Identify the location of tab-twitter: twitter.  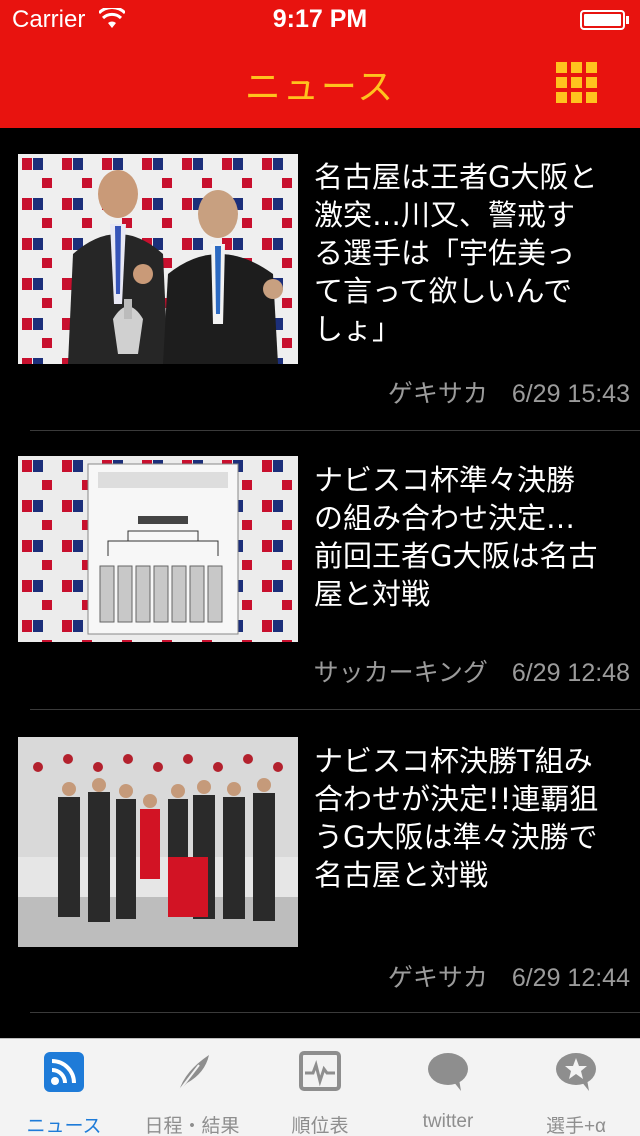
(448, 1087).